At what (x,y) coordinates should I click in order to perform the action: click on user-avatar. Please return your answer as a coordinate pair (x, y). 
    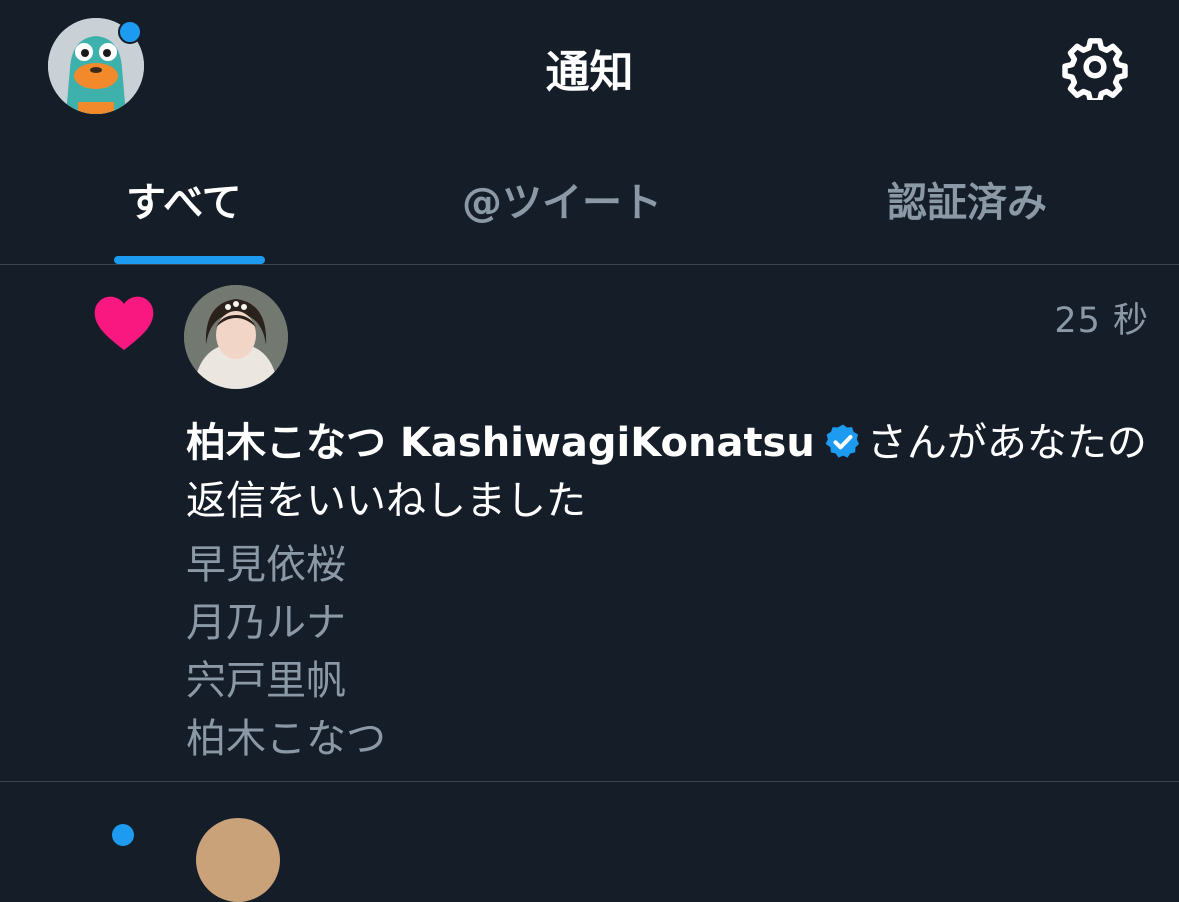
    Looking at the image, I should click on (236, 337).